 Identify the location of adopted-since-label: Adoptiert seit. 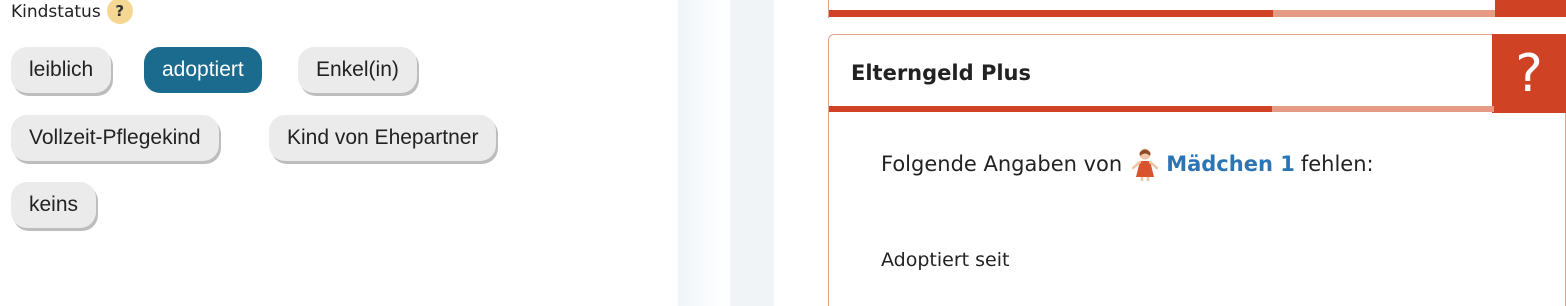
(945, 260).